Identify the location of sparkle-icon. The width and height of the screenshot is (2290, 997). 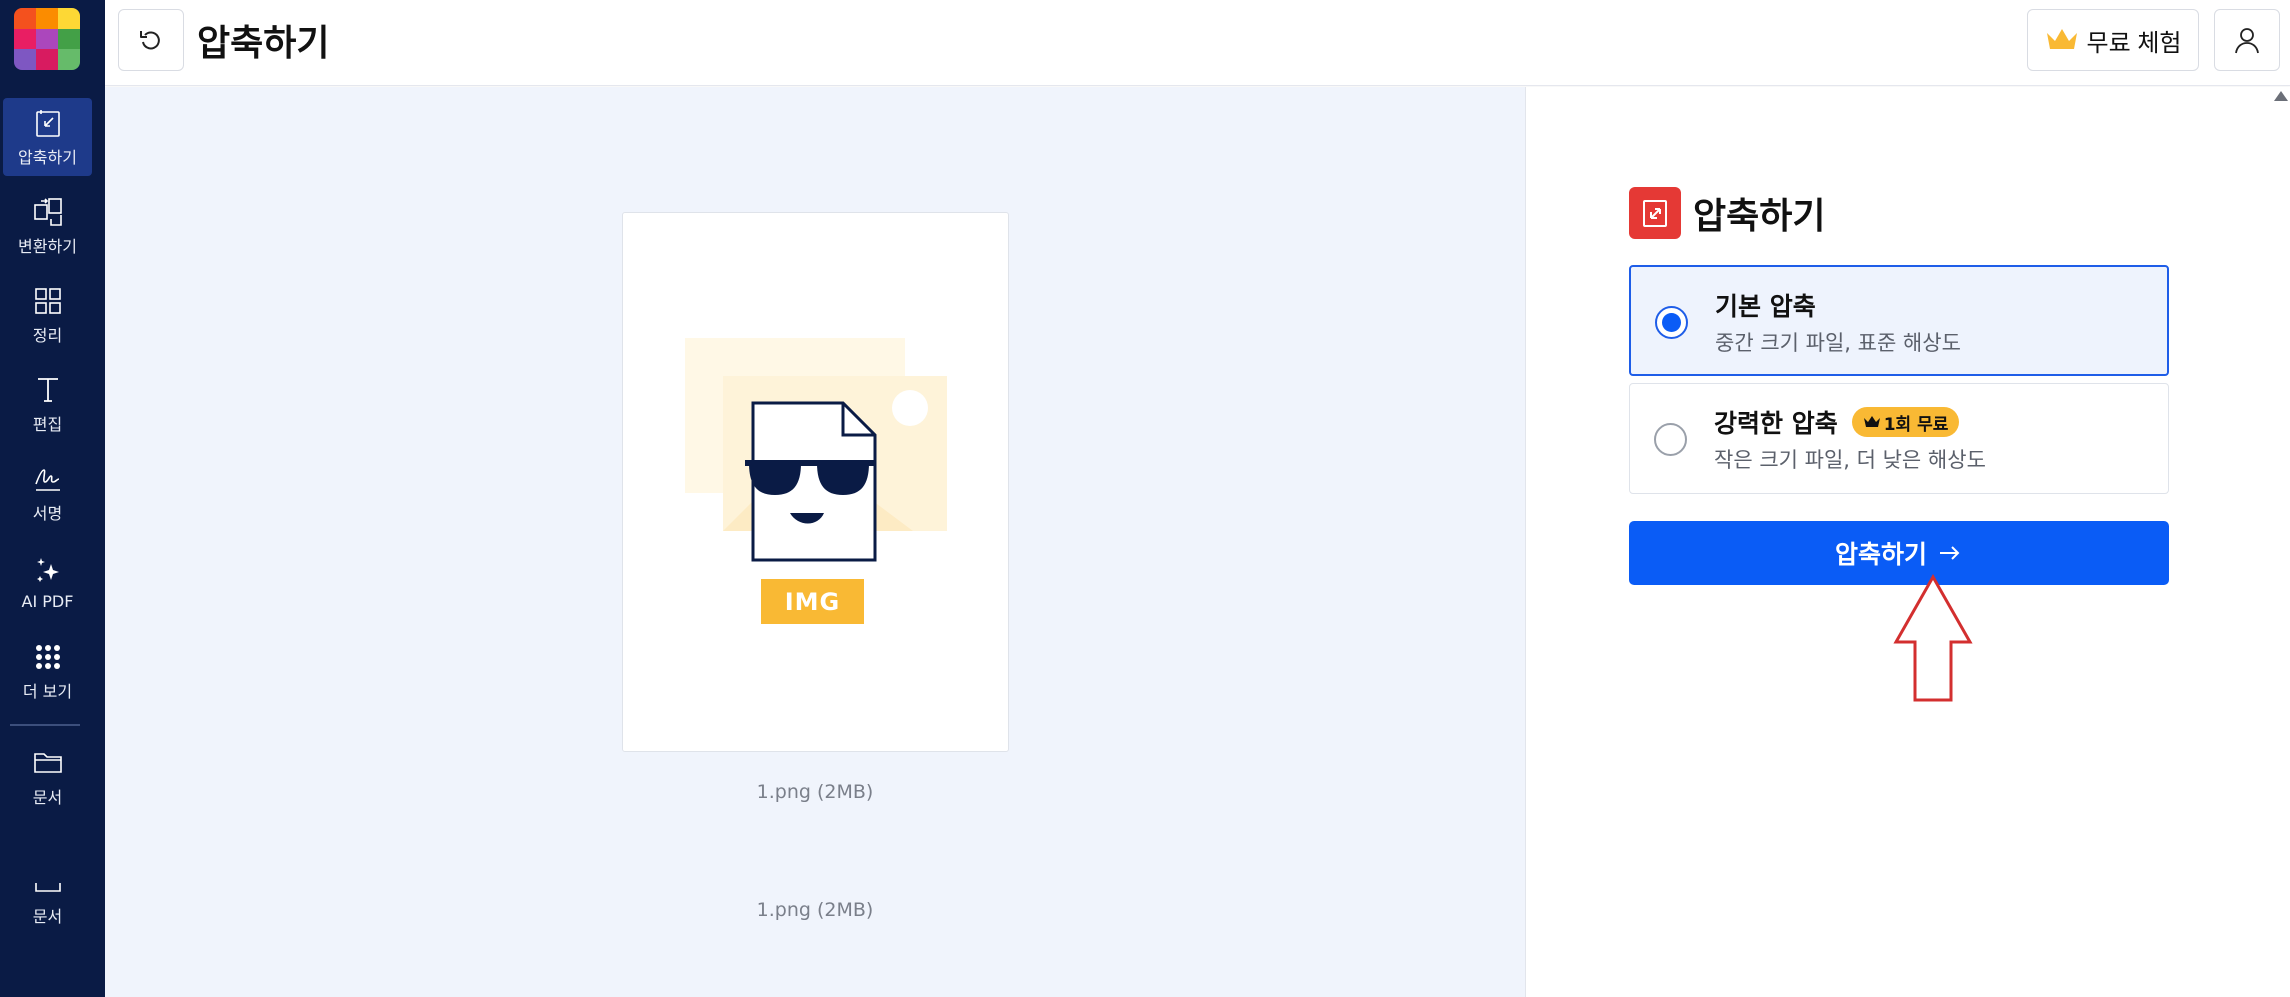
(47, 569).